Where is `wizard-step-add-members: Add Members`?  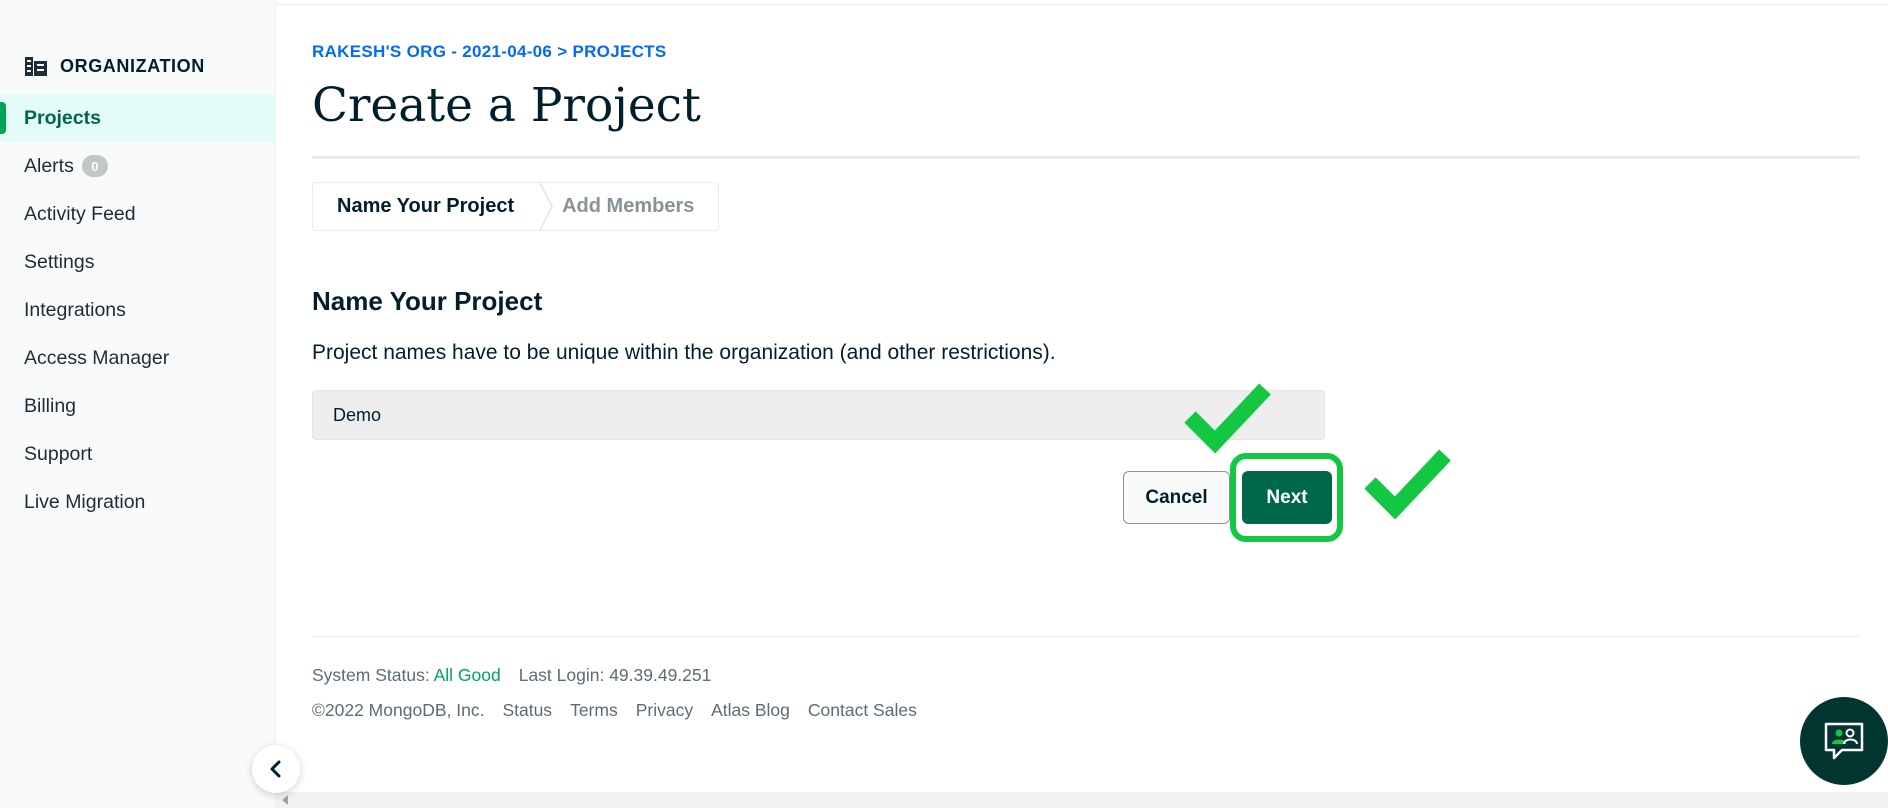 wizard-step-add-members: Add Members is located at coordinates (637, 206).